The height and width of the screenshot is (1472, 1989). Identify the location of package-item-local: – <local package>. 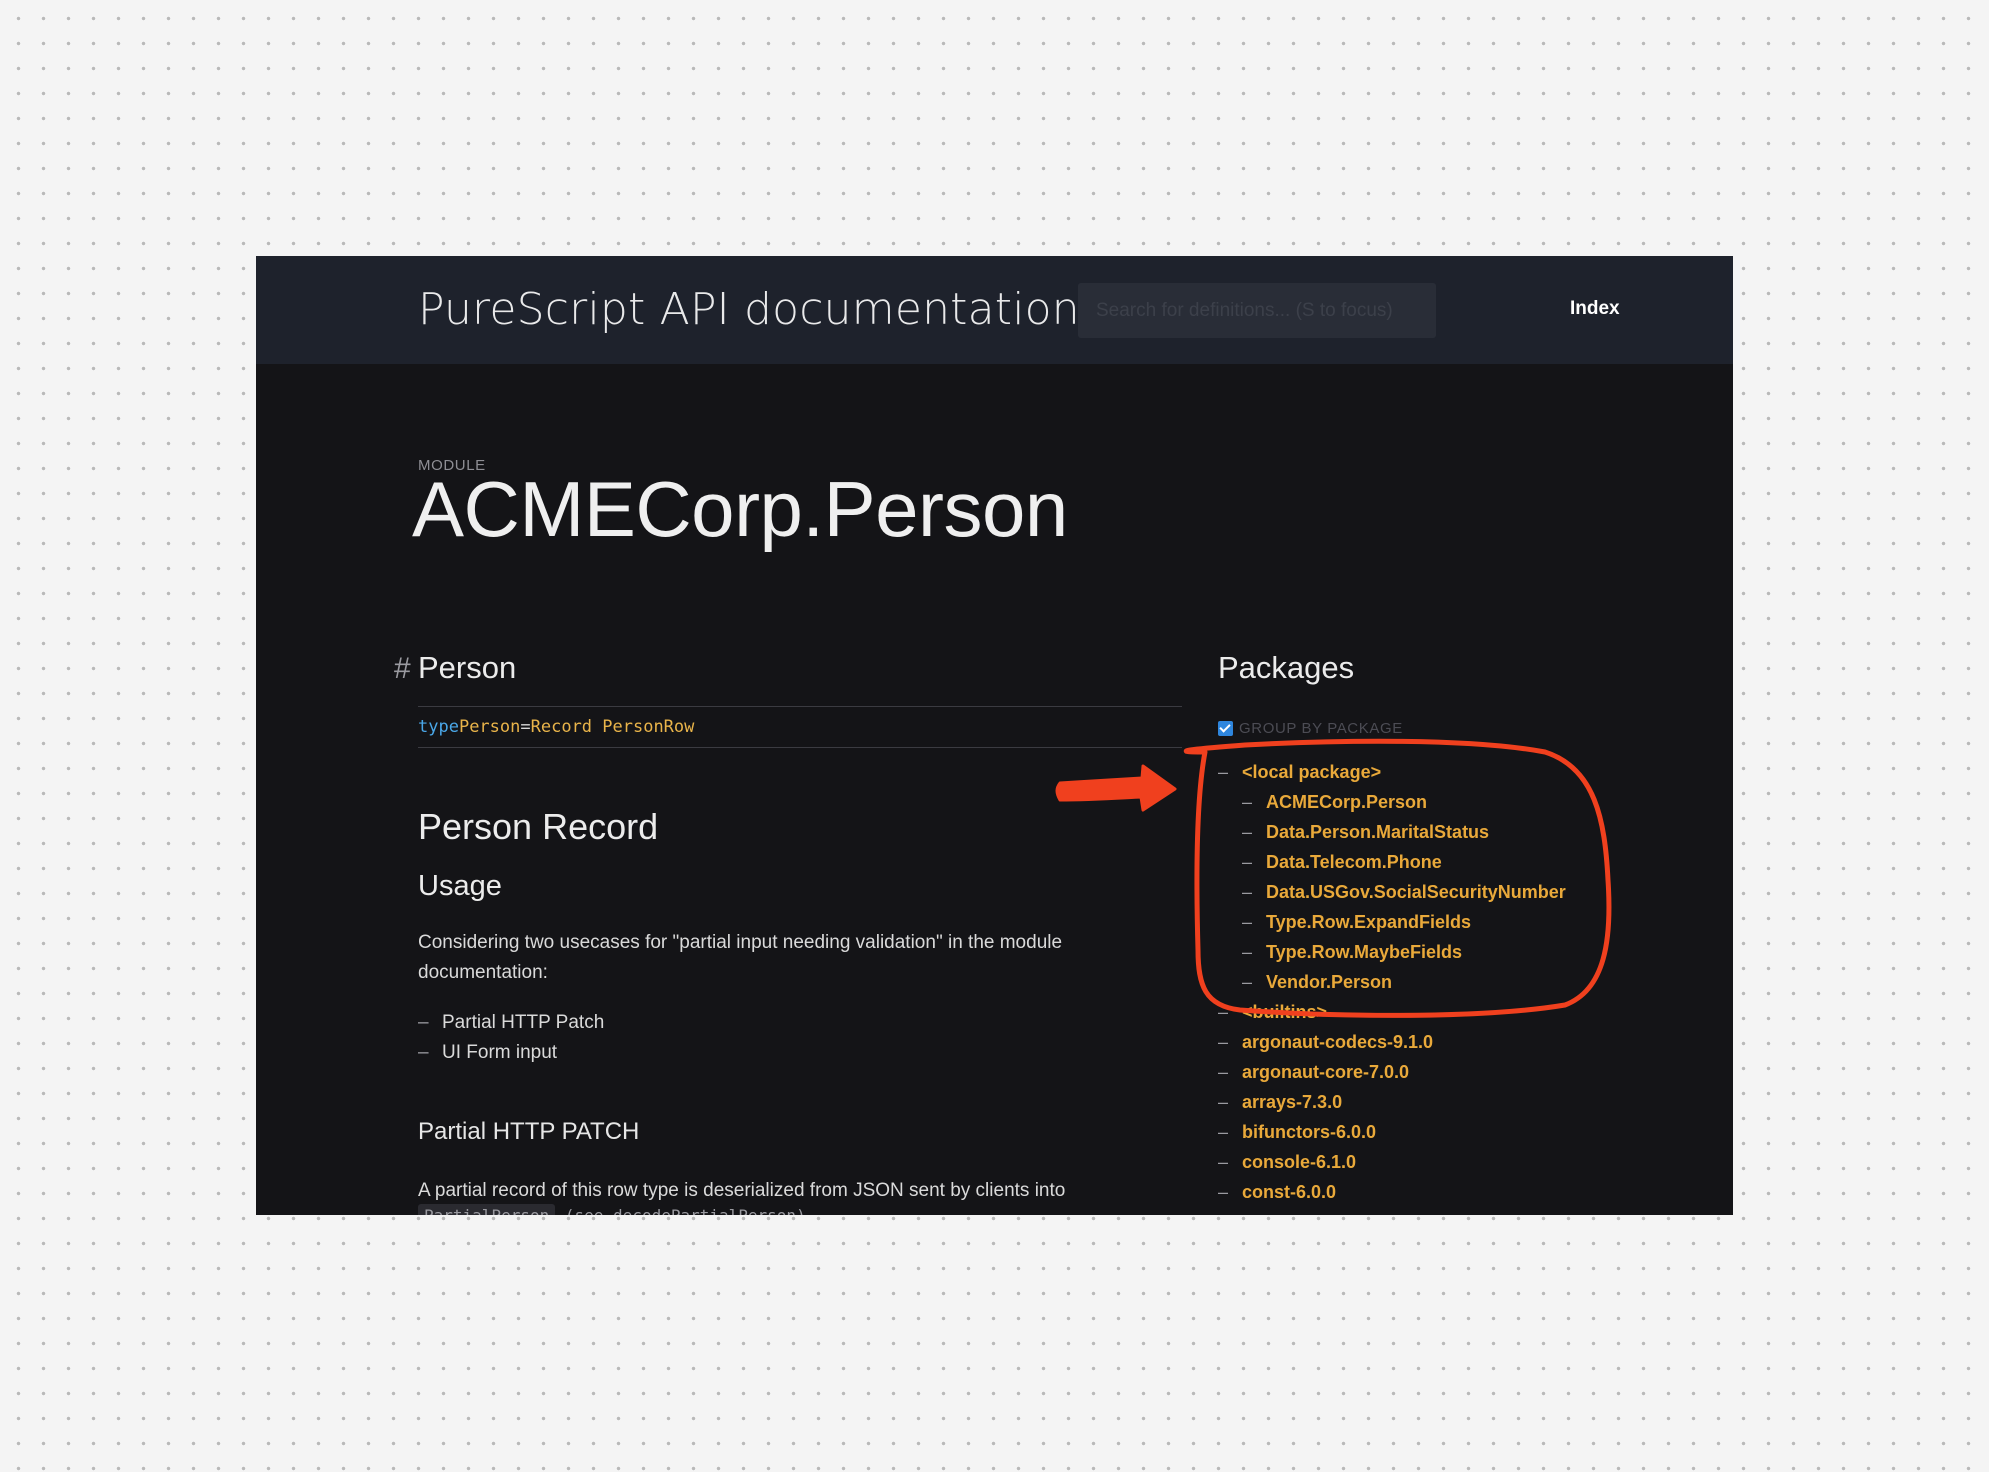
(1392, 772).